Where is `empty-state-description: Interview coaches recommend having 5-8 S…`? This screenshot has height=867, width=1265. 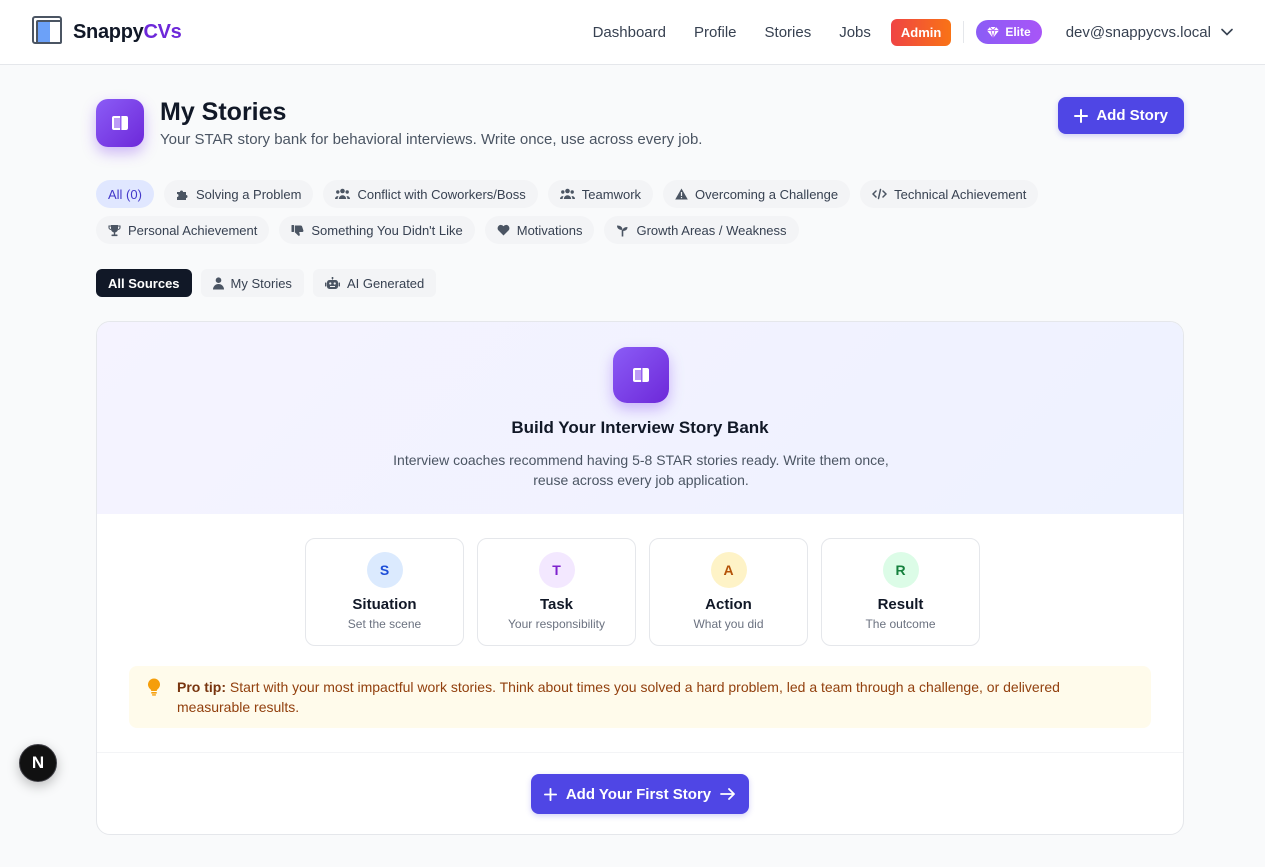 empty-state-description: Interview coaches recommend having 5-8 S… is located at coordinates (641, 470).